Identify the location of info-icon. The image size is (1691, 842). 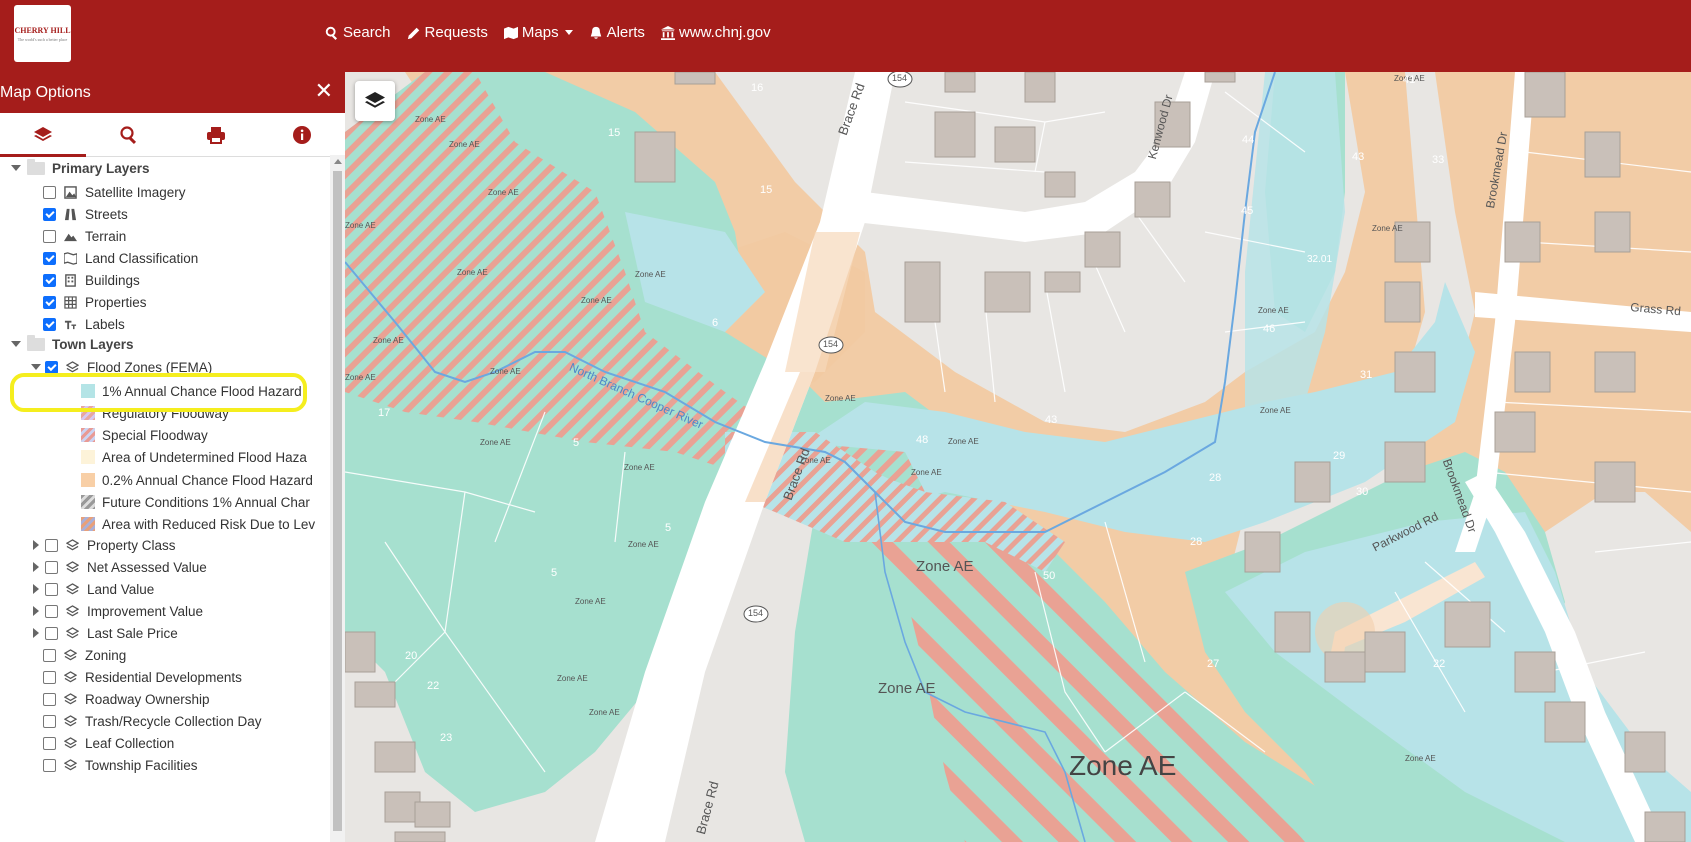
(301, 134).